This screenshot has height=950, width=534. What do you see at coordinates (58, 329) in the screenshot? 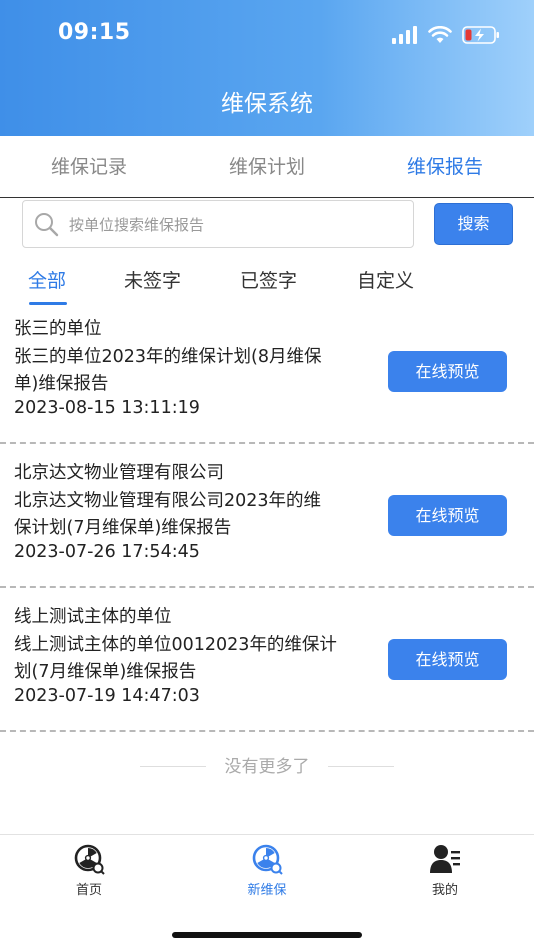
I see `report-unit: 张三的单位` at bounding box center [58, 329].